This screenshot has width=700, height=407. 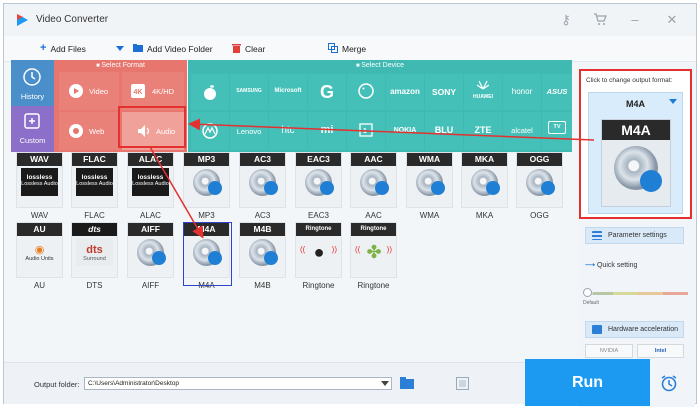 What do you see at coordinates (176, 192) in the screenshot?
I see `arrow-audio-to-m4a` at bounding box center [176, 192].